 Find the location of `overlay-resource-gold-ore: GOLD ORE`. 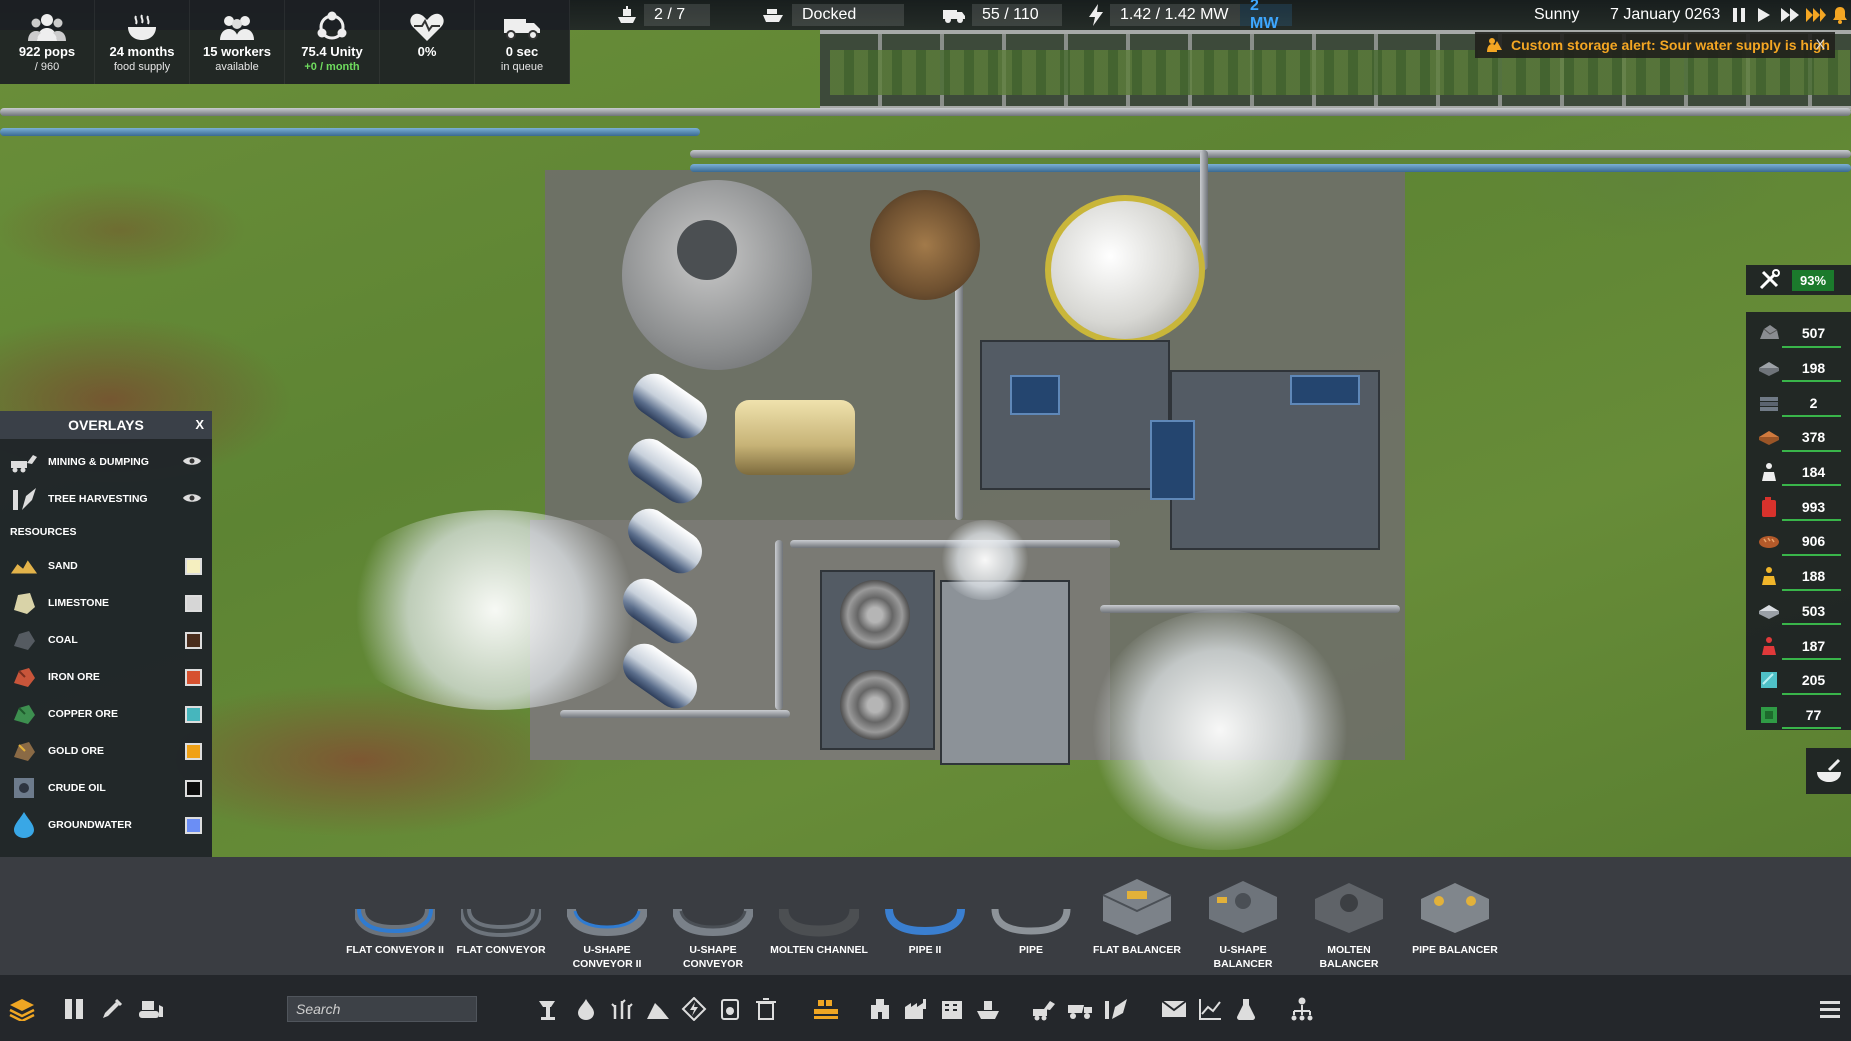

overlay-resource-gold-ore: GOLD ORE is located at coordinates (106, 750).